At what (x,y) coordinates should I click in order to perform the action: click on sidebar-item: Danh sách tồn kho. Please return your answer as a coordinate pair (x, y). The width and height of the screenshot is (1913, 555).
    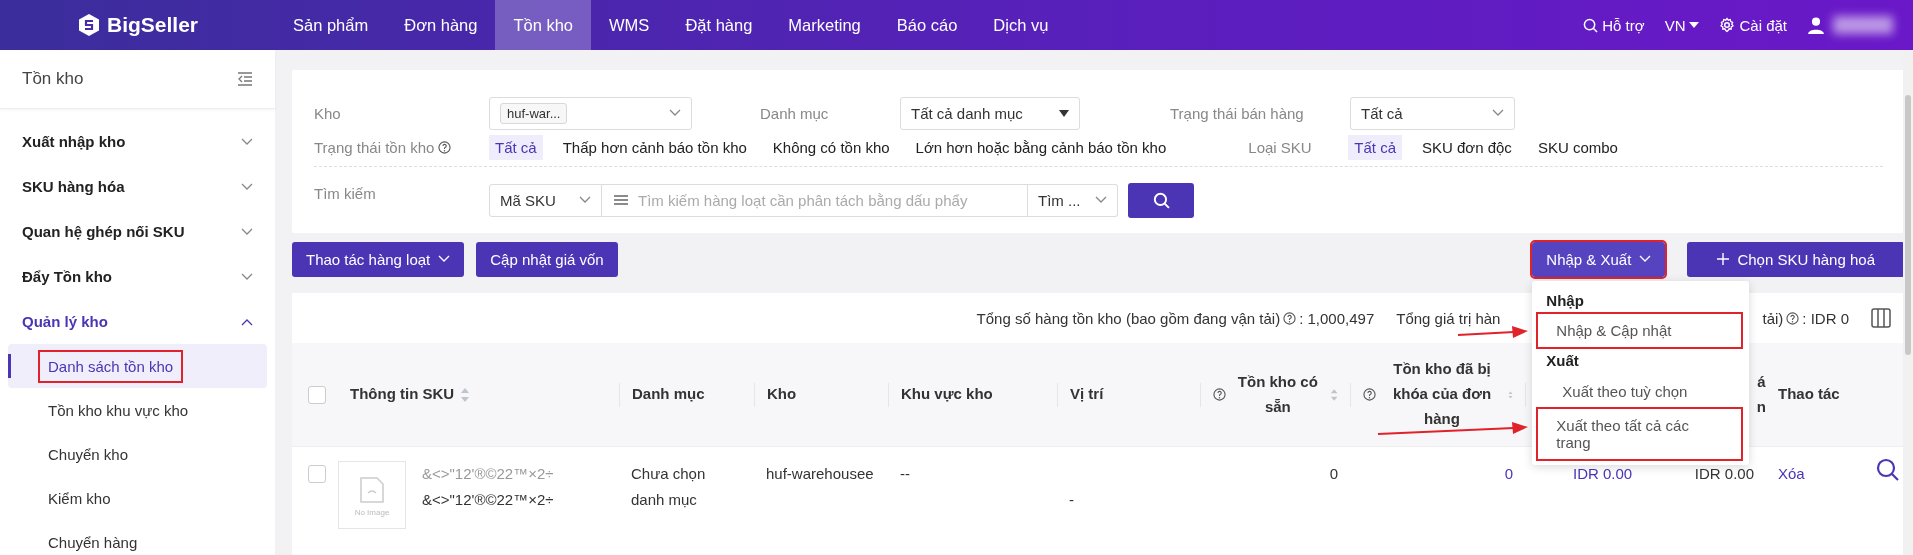
    Looking at the image, I should click on (137, 366).